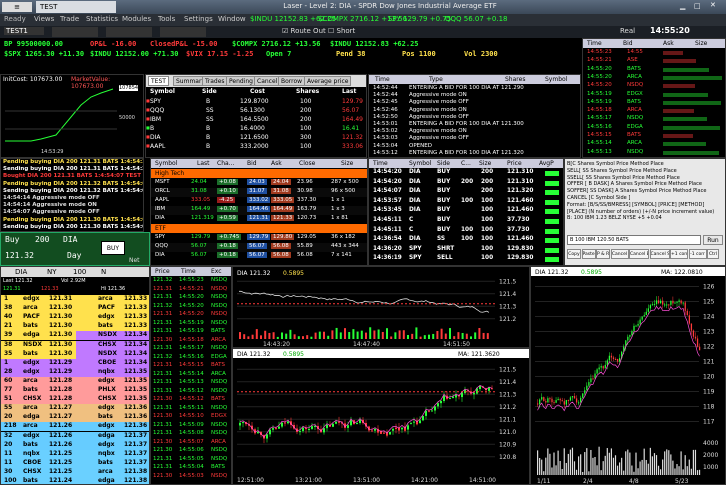 This screenshot has width=726, height=485. I want to click on execute-buy-button: BUY, so click(113, 248).